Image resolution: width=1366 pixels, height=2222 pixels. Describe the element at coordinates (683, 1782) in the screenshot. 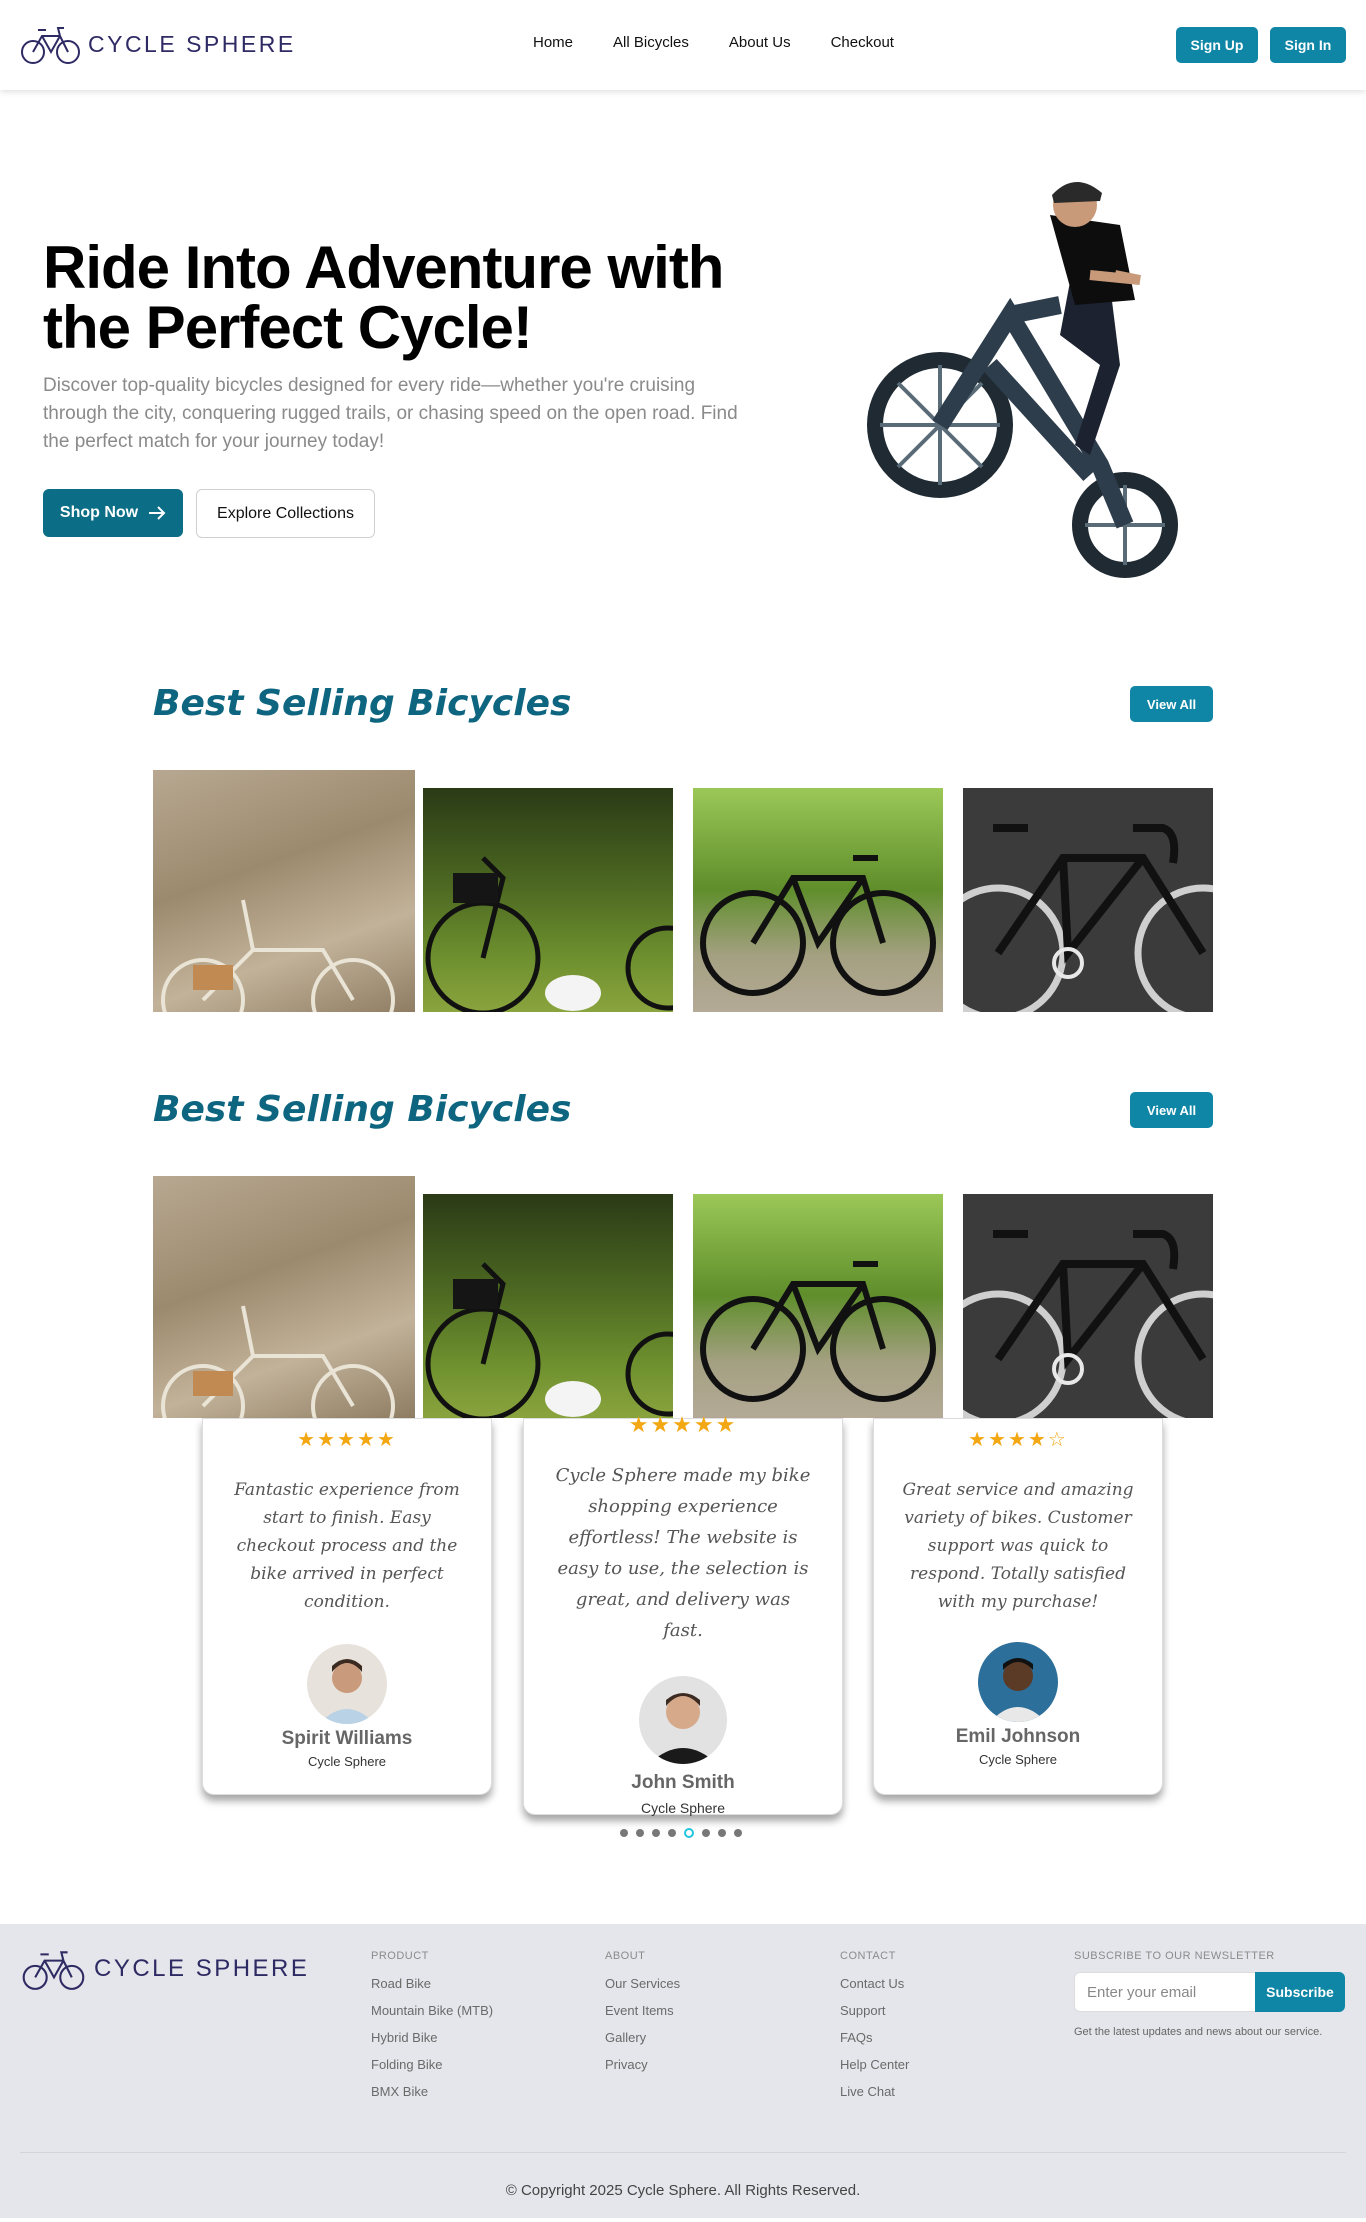

I see `testimonial-name: John Smith` at that location.